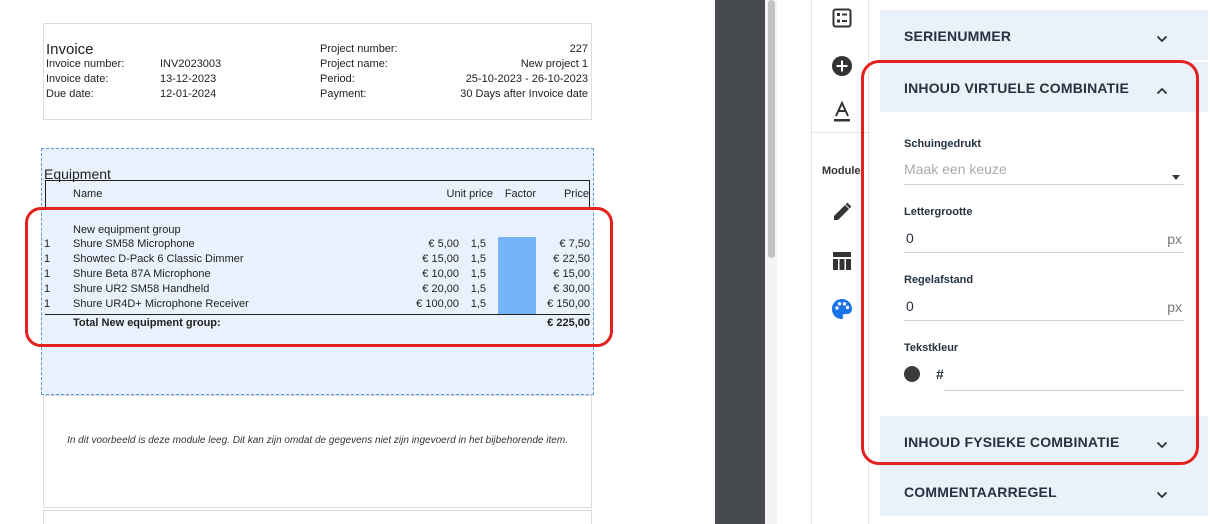 This screenshot has width=1210, height=524. Describe the element at coordinates (147, 323) in the screenshot. I see `group-total-label: Total New equipment group:` at that location.